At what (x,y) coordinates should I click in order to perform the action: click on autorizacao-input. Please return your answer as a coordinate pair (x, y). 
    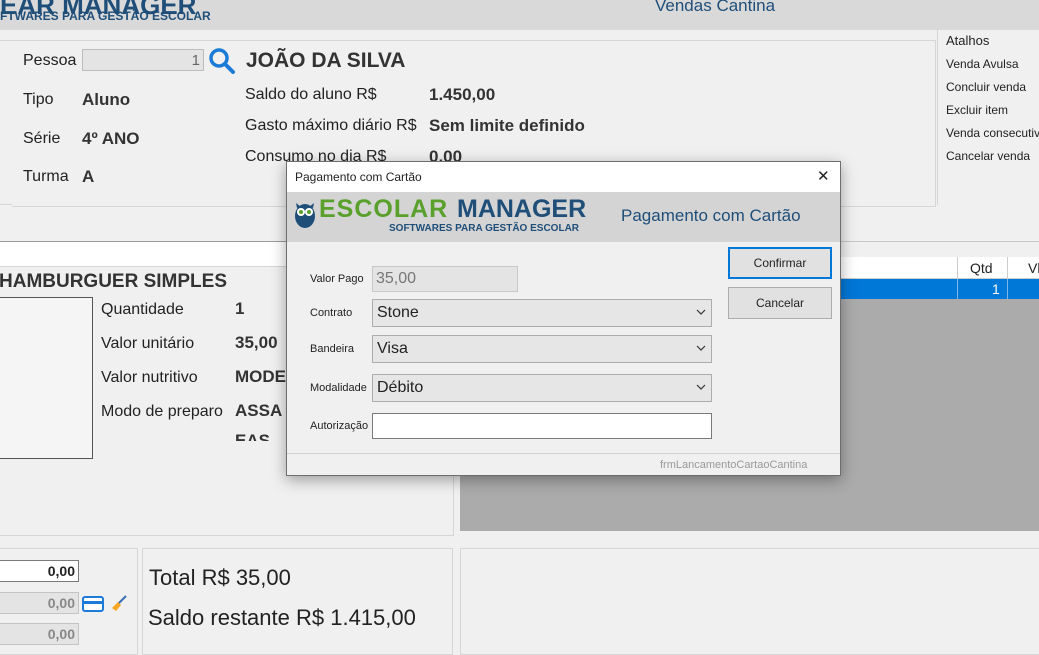
    Looking at the image, I should click on (542, 426).